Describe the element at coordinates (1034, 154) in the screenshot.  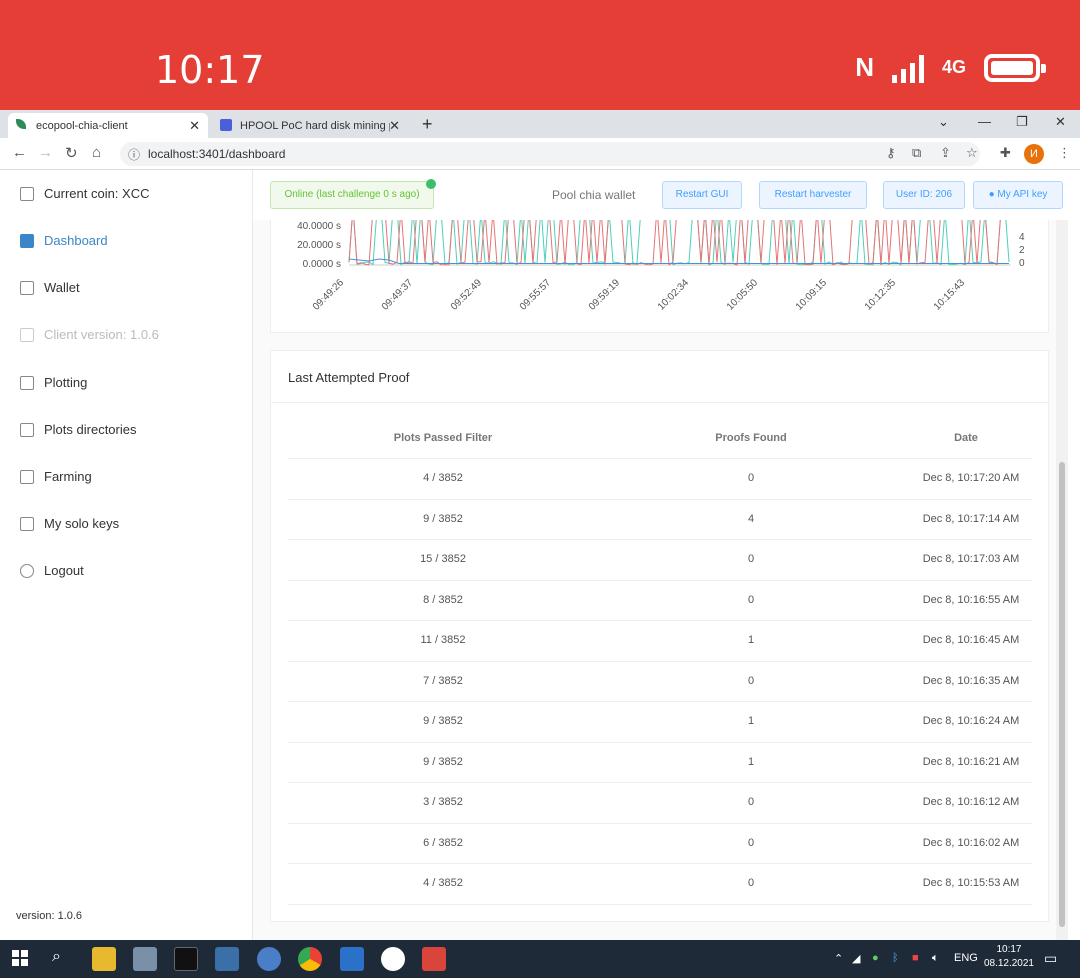
I see `avatar: И` at that location.